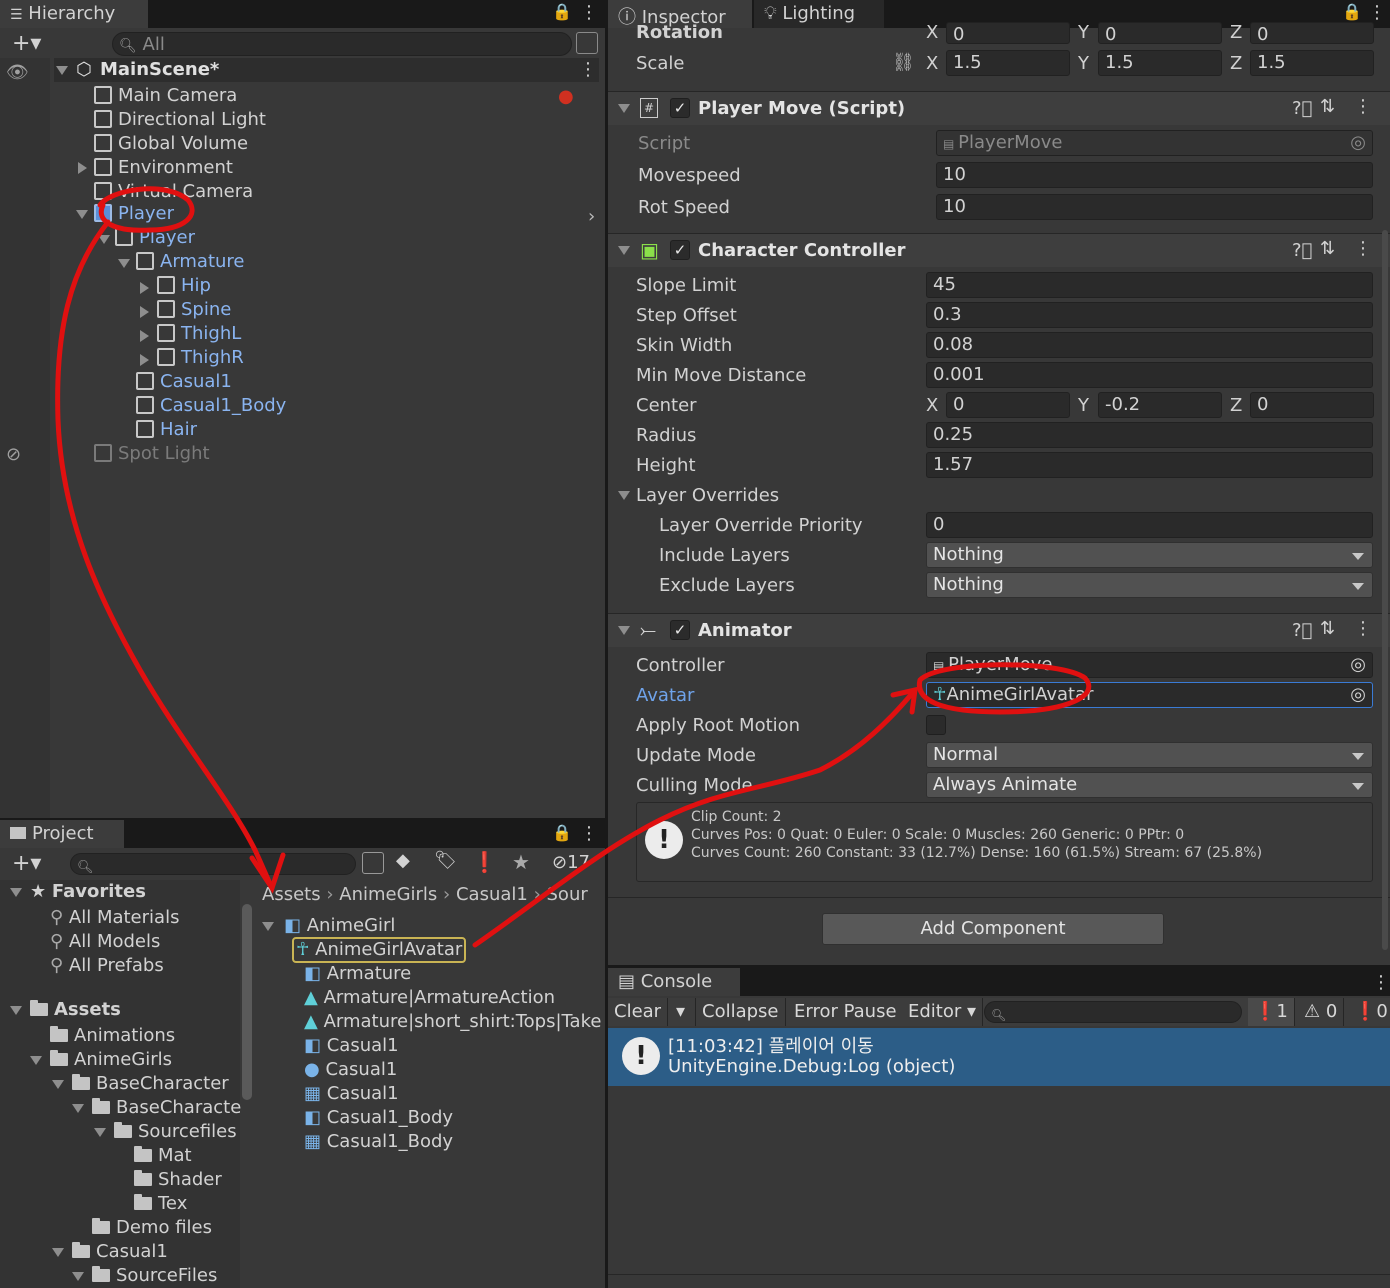 The image size is (1390, 1288). What do you see at coordinates (1302, 630) in the screenshot?
I see `help-icon: ?⃝` at bounding box center [1302, 630].